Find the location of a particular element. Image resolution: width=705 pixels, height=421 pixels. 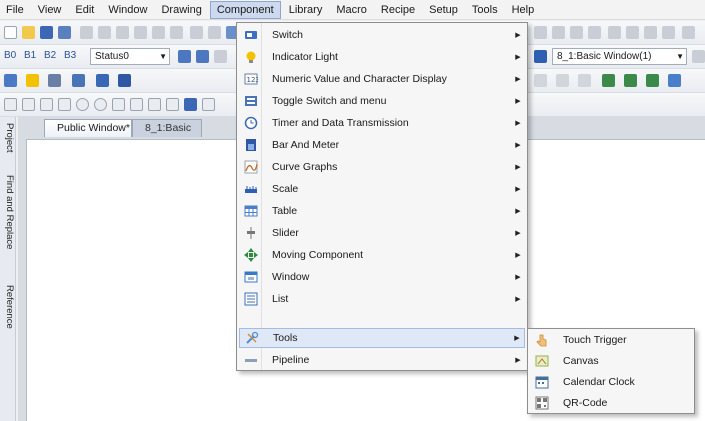

window-list-icon is located at coordinates (540, 56).